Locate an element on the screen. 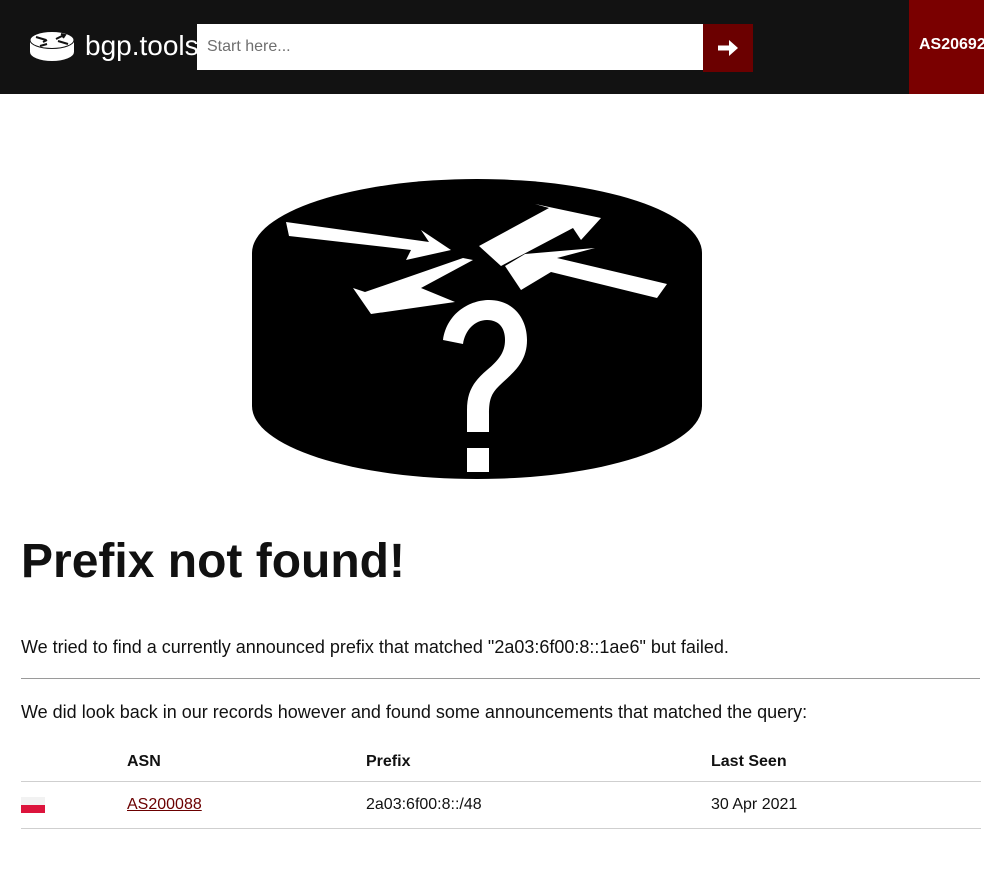 The image size is (984, 890). router-logo-icon is located at coordinates (52, 46).